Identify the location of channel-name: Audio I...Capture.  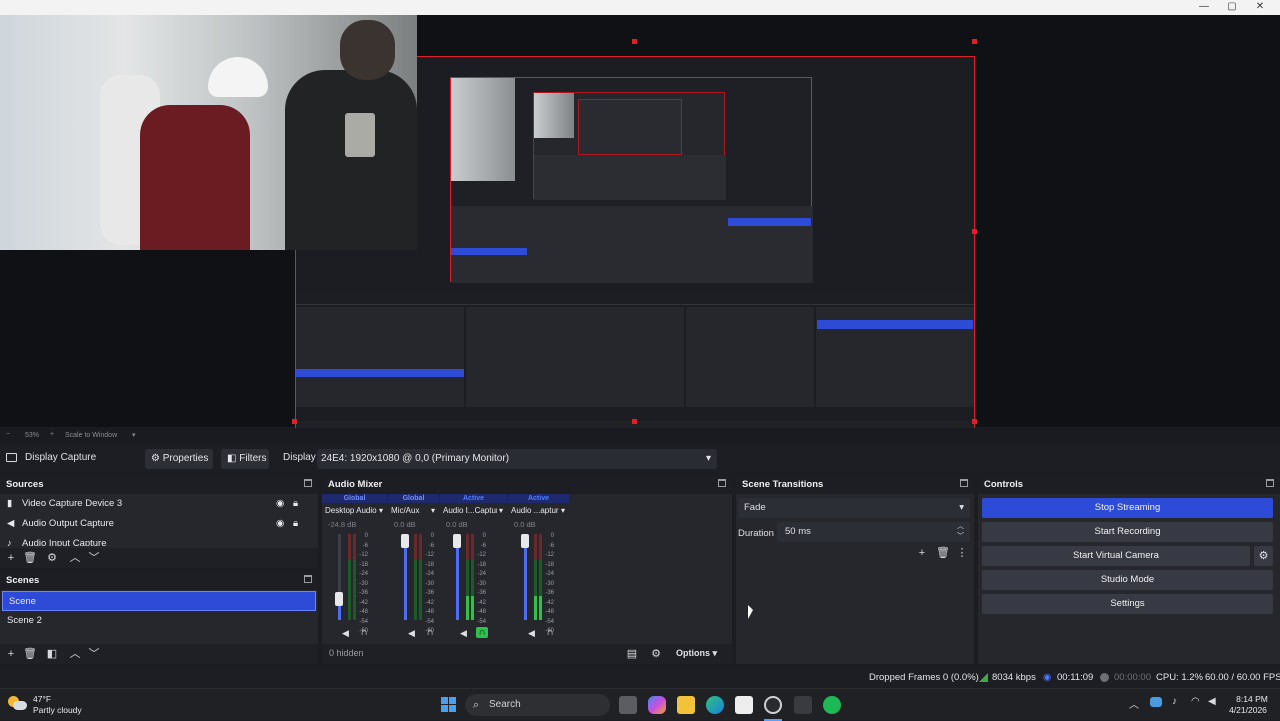
(470, 510).